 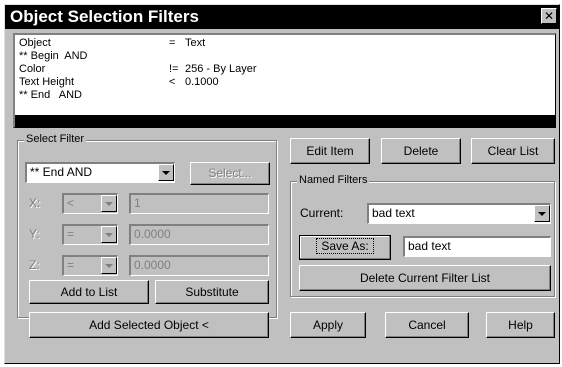 I want to click on add-selected-object-button: Add Selected Object <, so click(x=149, y=325).